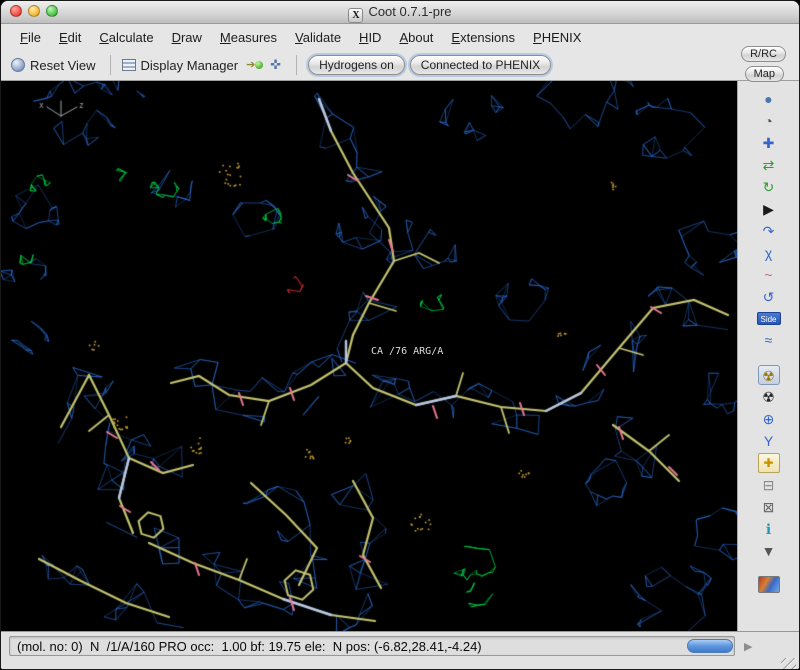 The height and width of the screenshot is (670, 800). What do you see at coordinates (63, 65) in the screenshot?
I see `reset-view-button: Reset View` at bounding box center [63, 65].